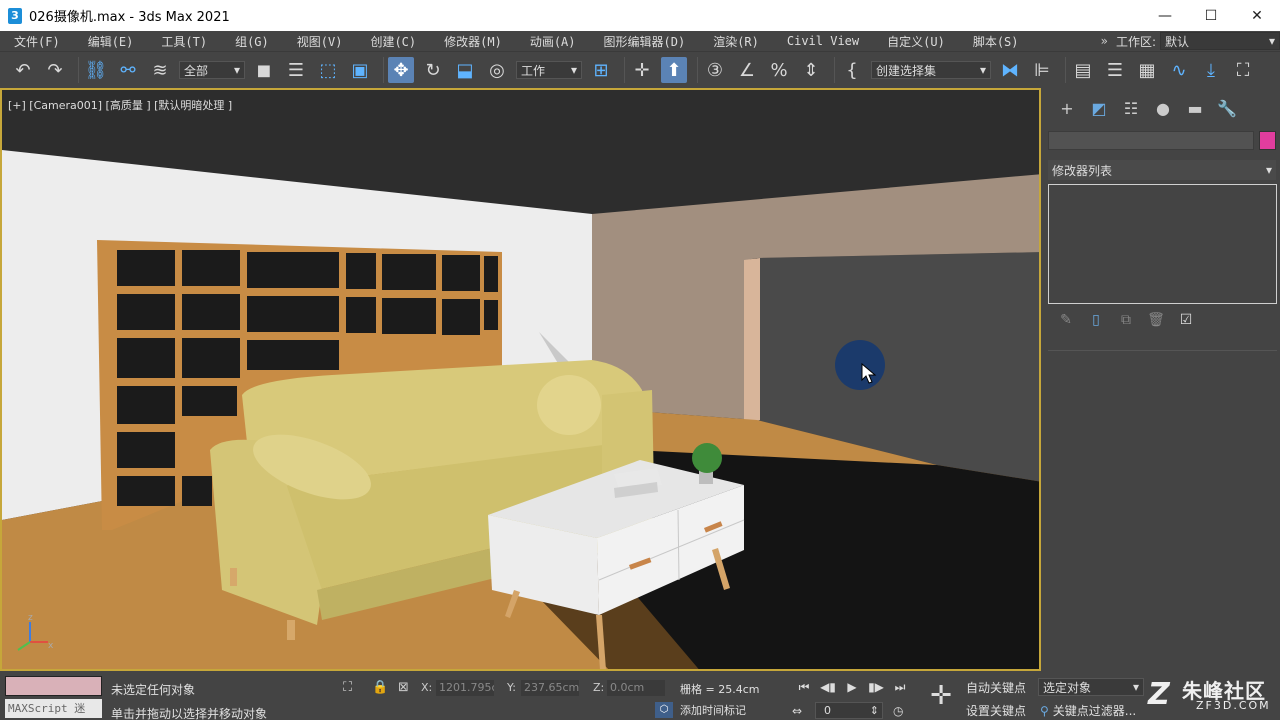  What do you see at coordinates (465, 70) in the screenshot?
I see `scale-icon: ⬓` at bounding box center [465, 70].